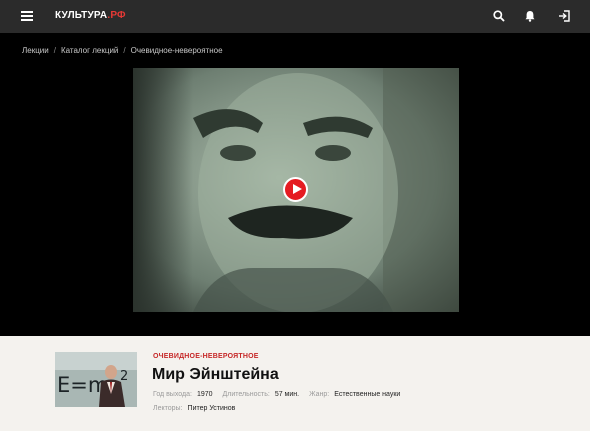 This screenshot has height=431, width=590. What do you see at coordinates (96, 379) in the screenshot?
I see `lecture-thumbnail: E=m 2` at bounding box center [96, 379].